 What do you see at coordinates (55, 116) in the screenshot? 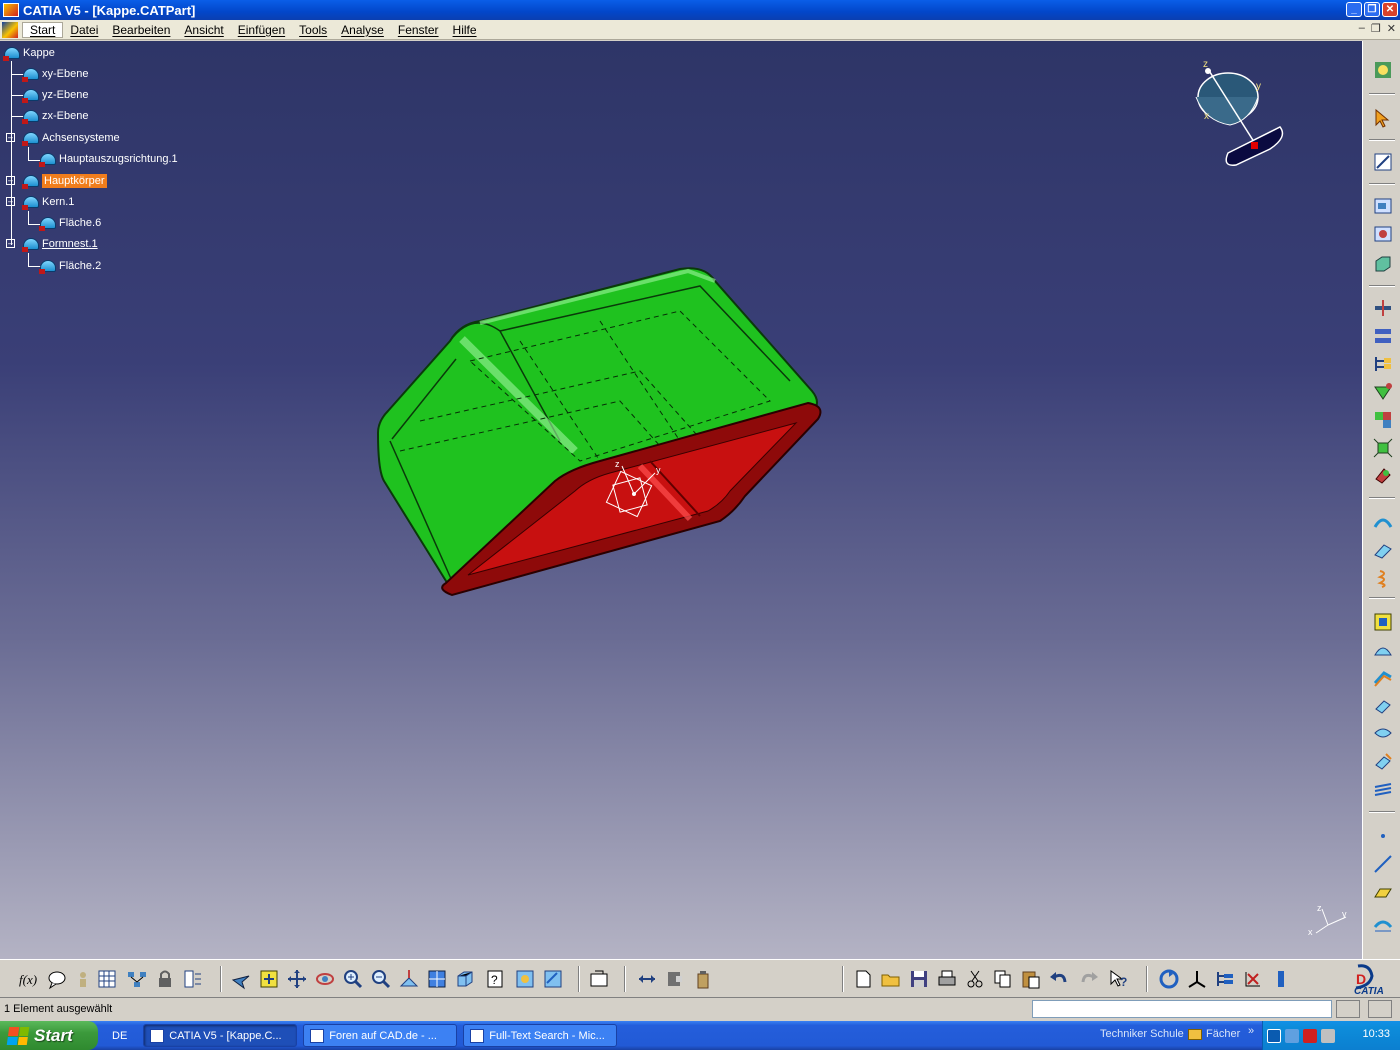
I see `tree-node-zx-plane: zx-Ebene` at bounding box center [55, 116].